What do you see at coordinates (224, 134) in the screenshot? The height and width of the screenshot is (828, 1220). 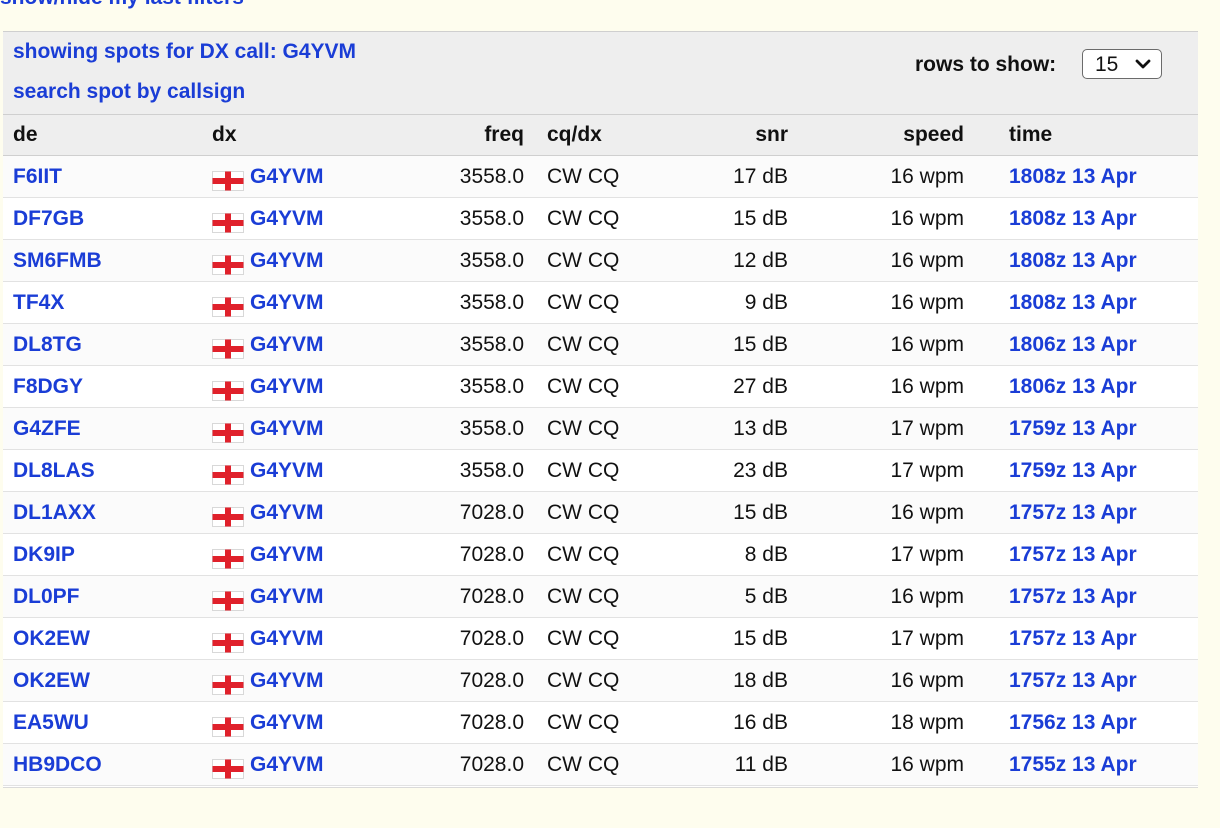 I see `column-header-dx: dx` at bounding box center [224, 134].